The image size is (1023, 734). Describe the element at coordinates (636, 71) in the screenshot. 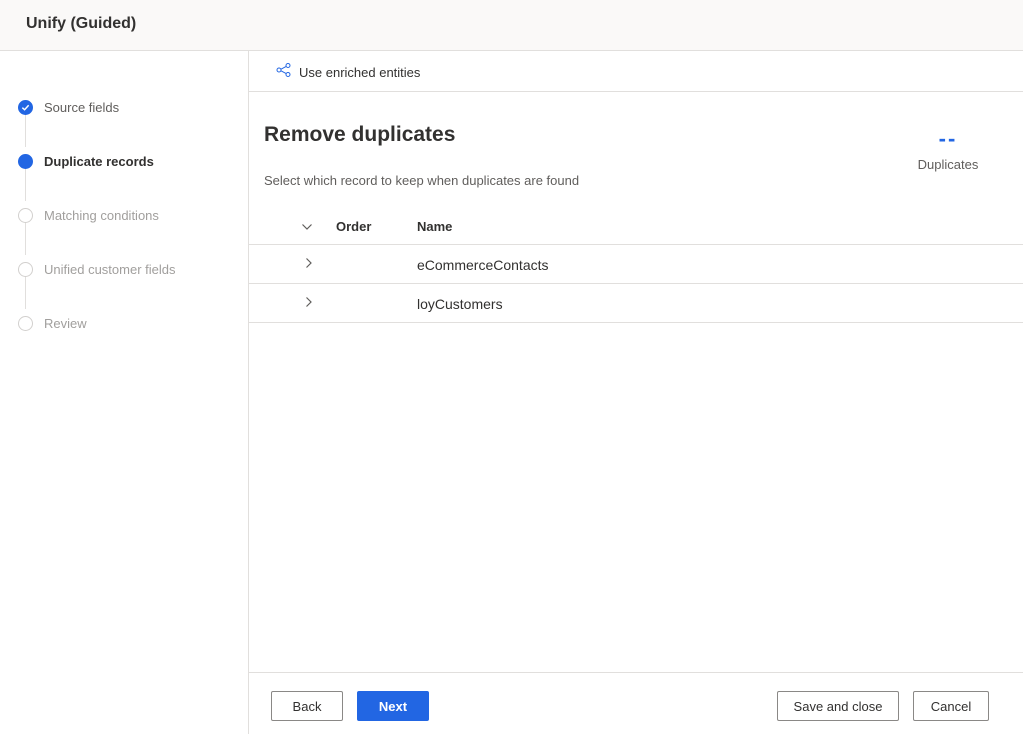

I see `command-bar: Use enriched entities` at that location.